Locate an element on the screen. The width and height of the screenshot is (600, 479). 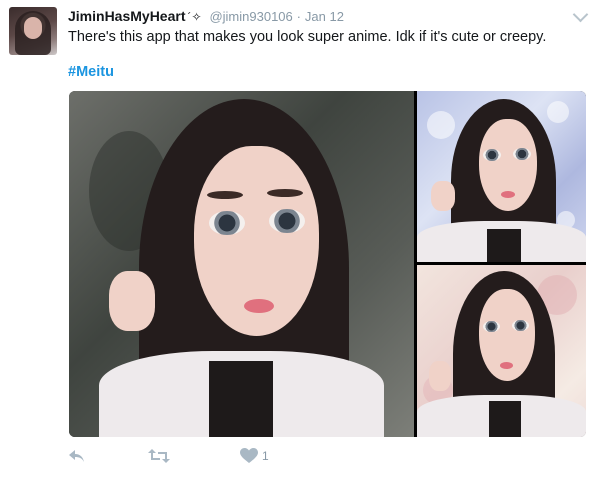
retweet-icon is located at coordinates (159, 456).